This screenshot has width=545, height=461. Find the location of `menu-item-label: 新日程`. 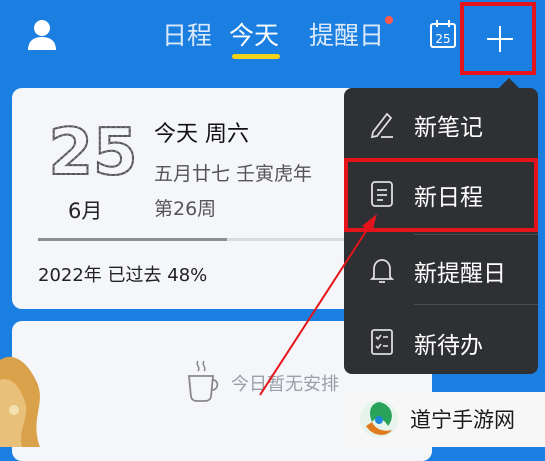

menu-item-label: 新日程 is located at coordinates (448, 198).